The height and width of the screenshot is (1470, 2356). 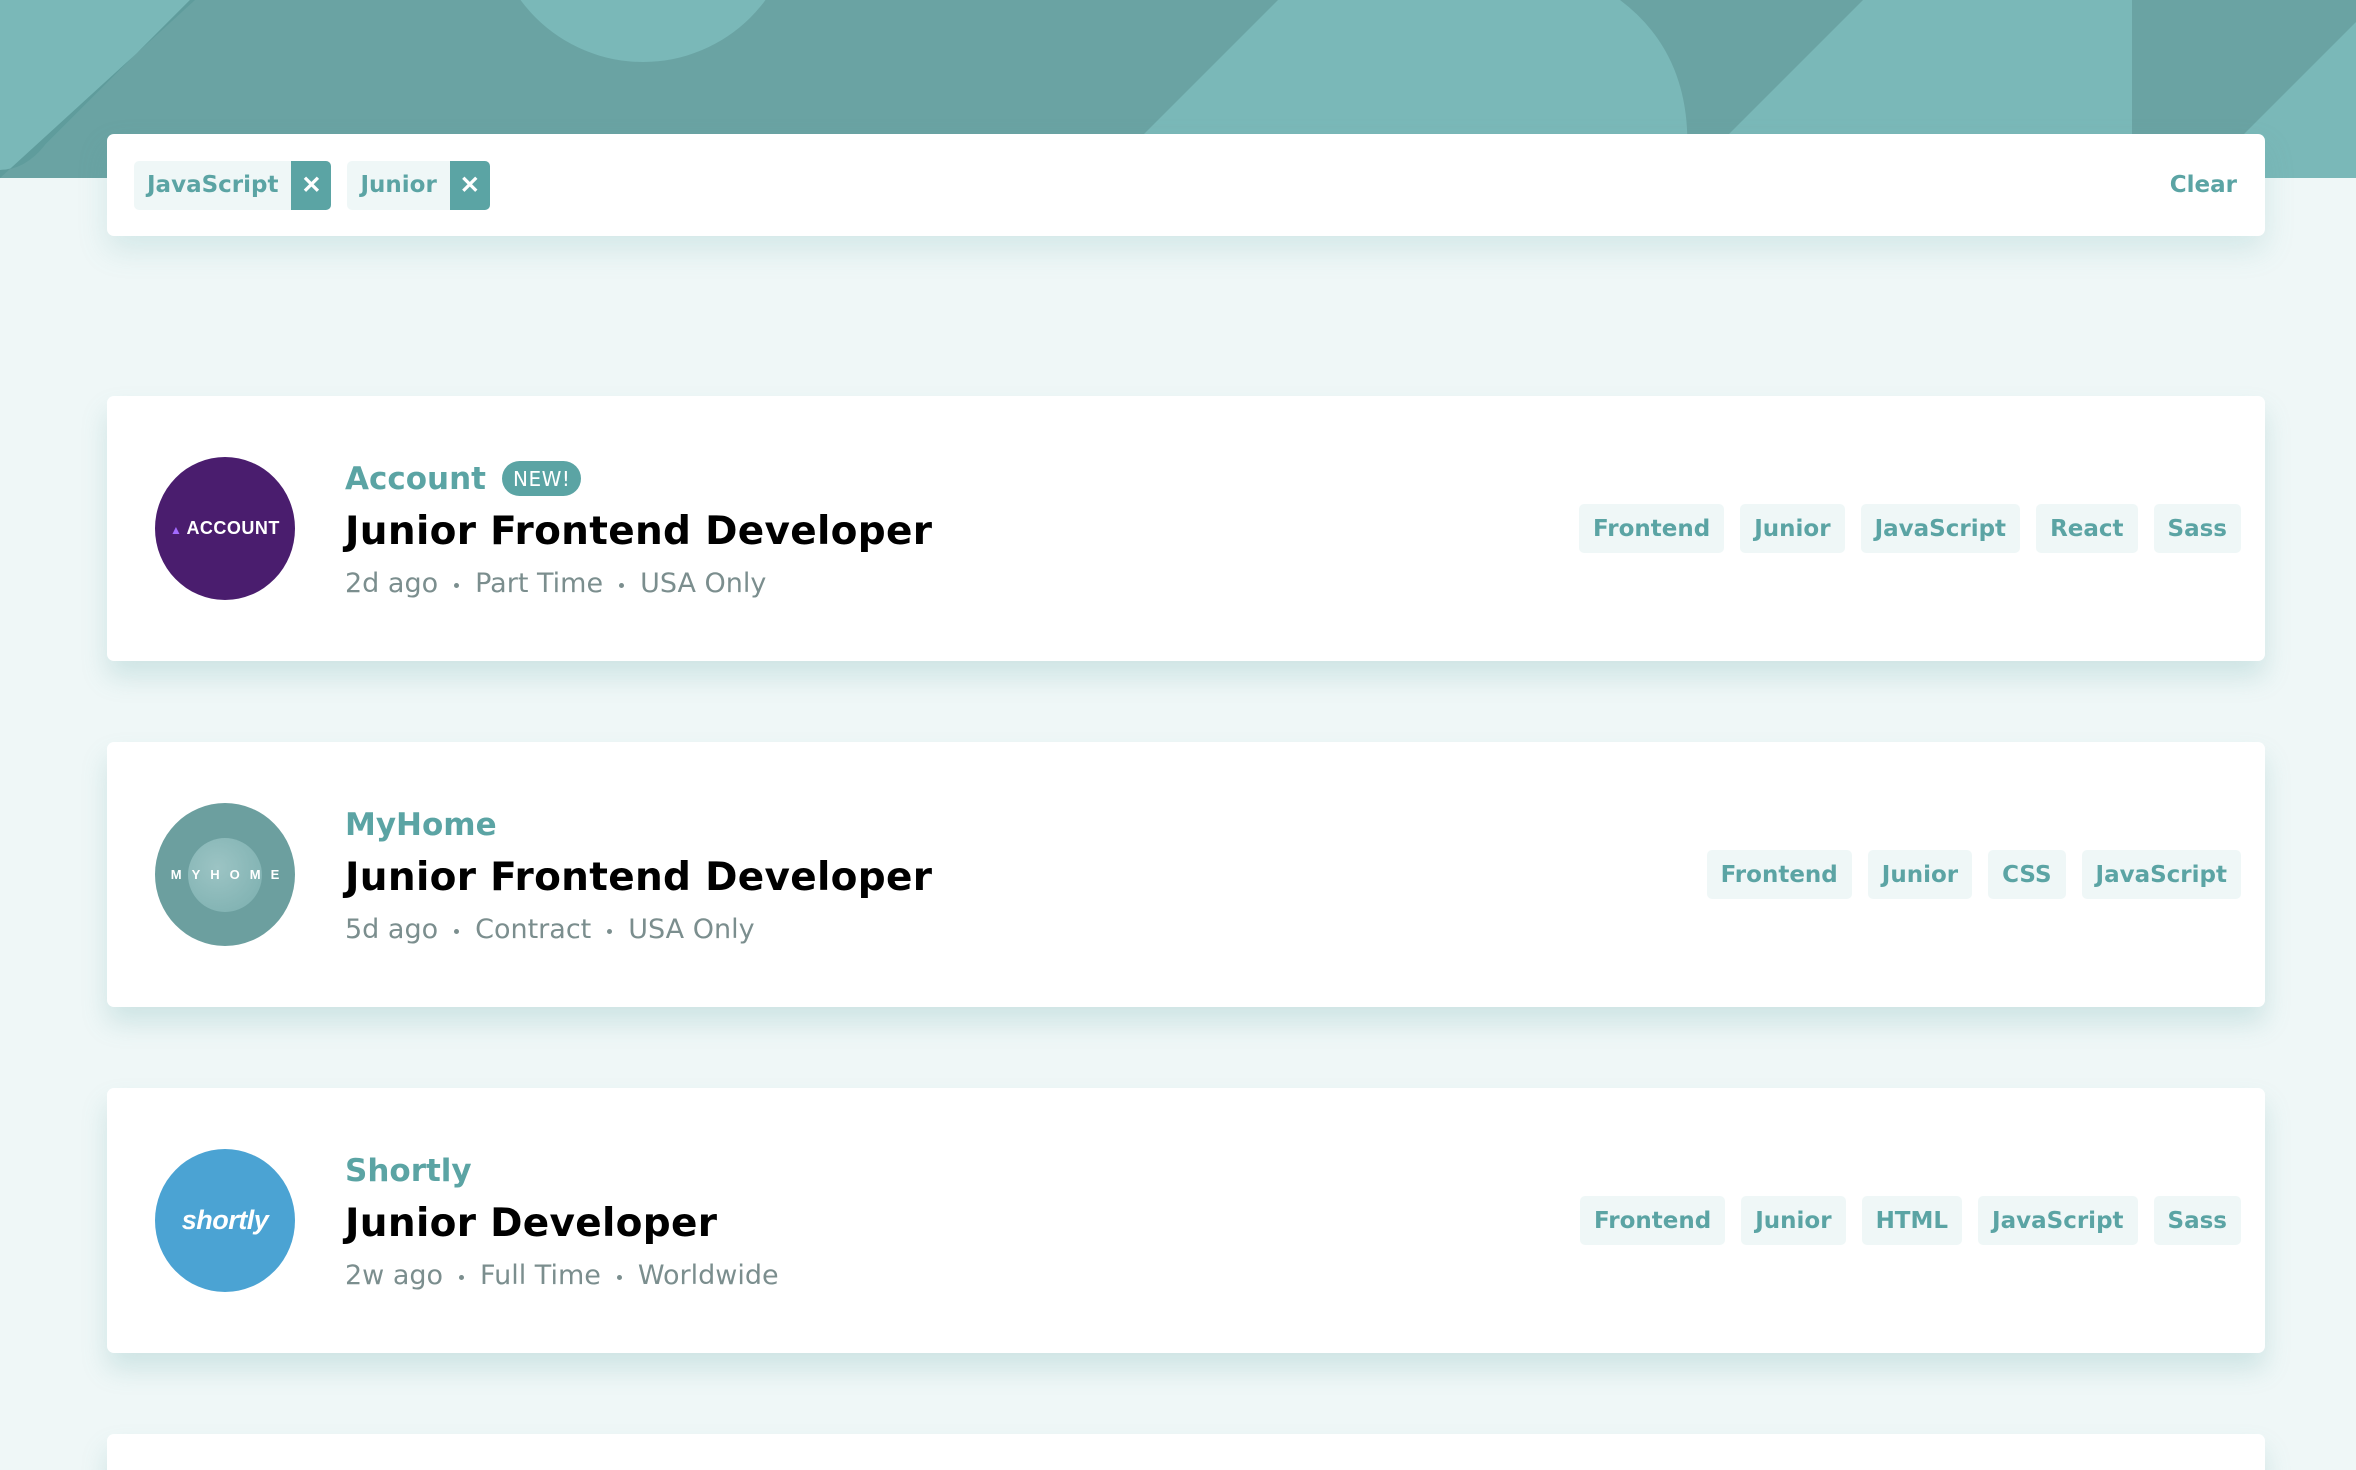 I want to click on contract-type: Full Time, so click(x=540, y=1275).